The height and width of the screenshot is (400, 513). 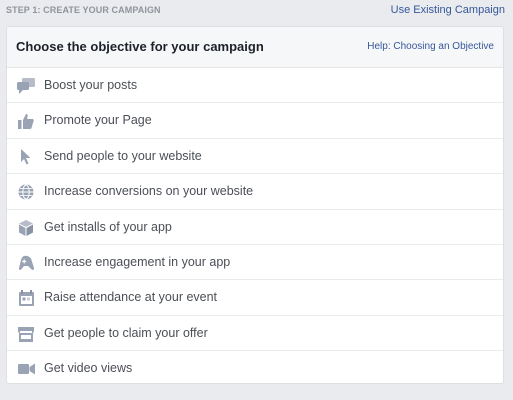 What do you see at coordinates (140, 46) in the screenshot?
I see `card-title: Choose the objective for your campaign` at bounding box center [140, 46].